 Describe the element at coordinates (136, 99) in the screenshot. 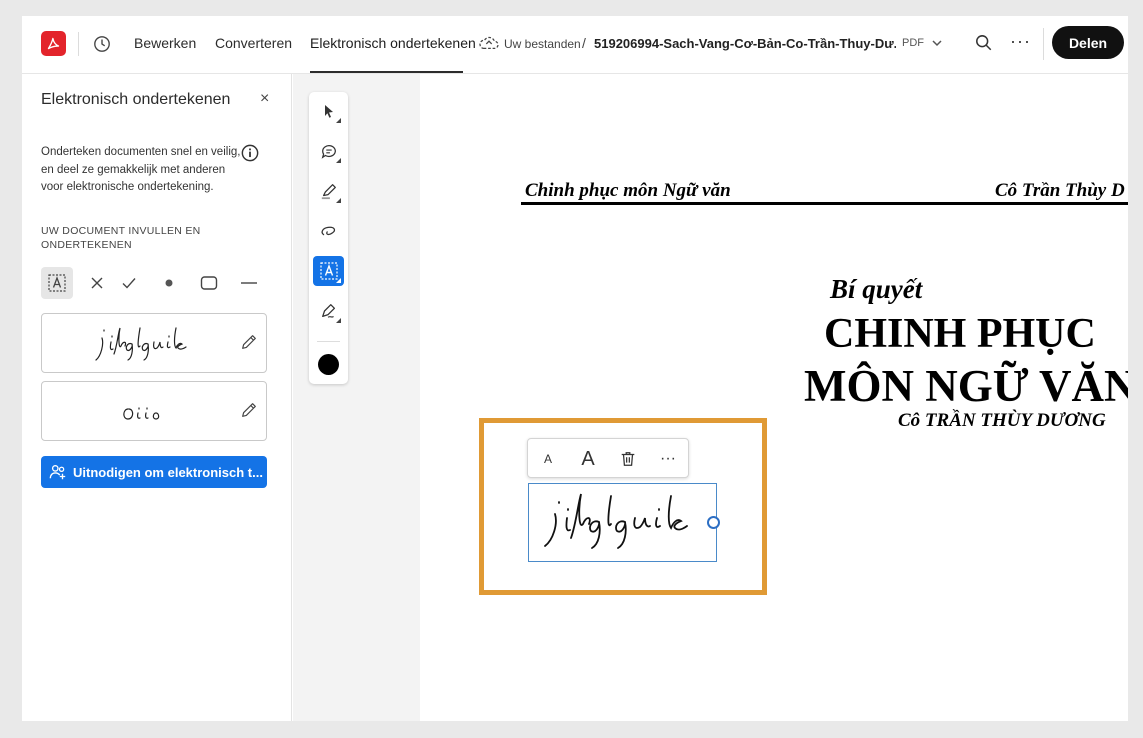

I see `panel-title: Elektronisch ondertekenen` at that location.